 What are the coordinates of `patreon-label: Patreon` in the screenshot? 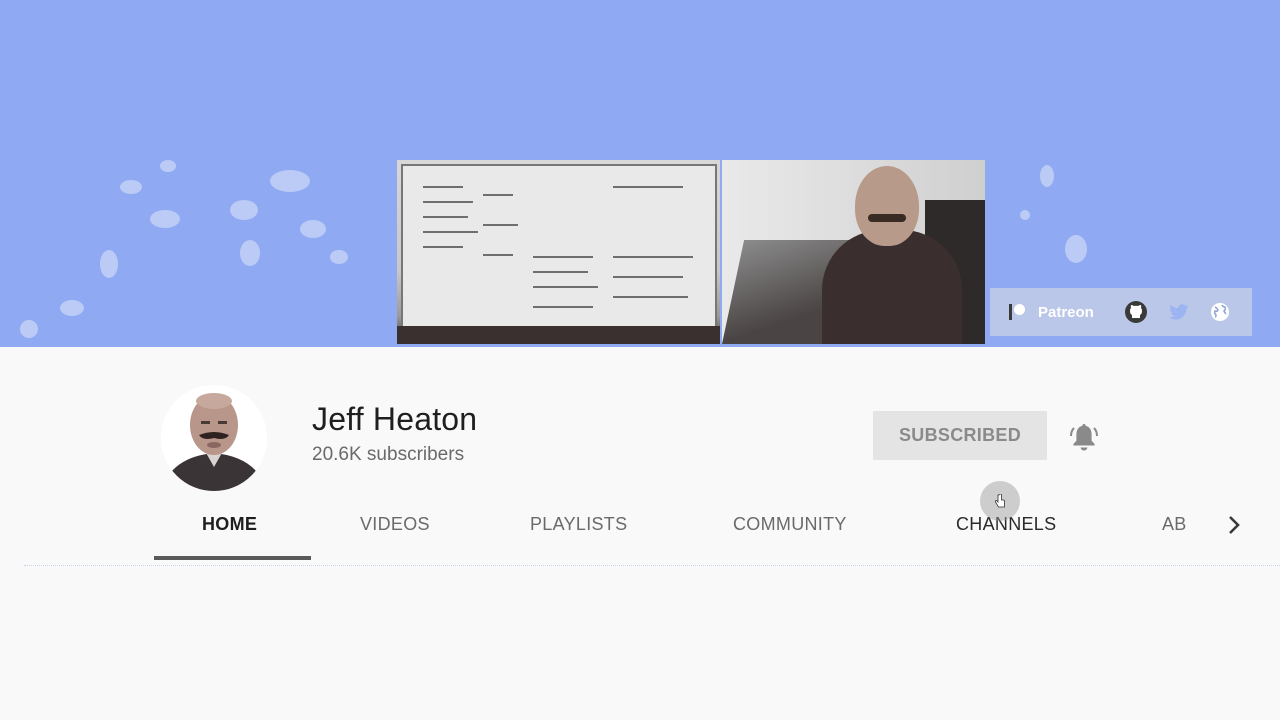 It's located at (1066, 312).